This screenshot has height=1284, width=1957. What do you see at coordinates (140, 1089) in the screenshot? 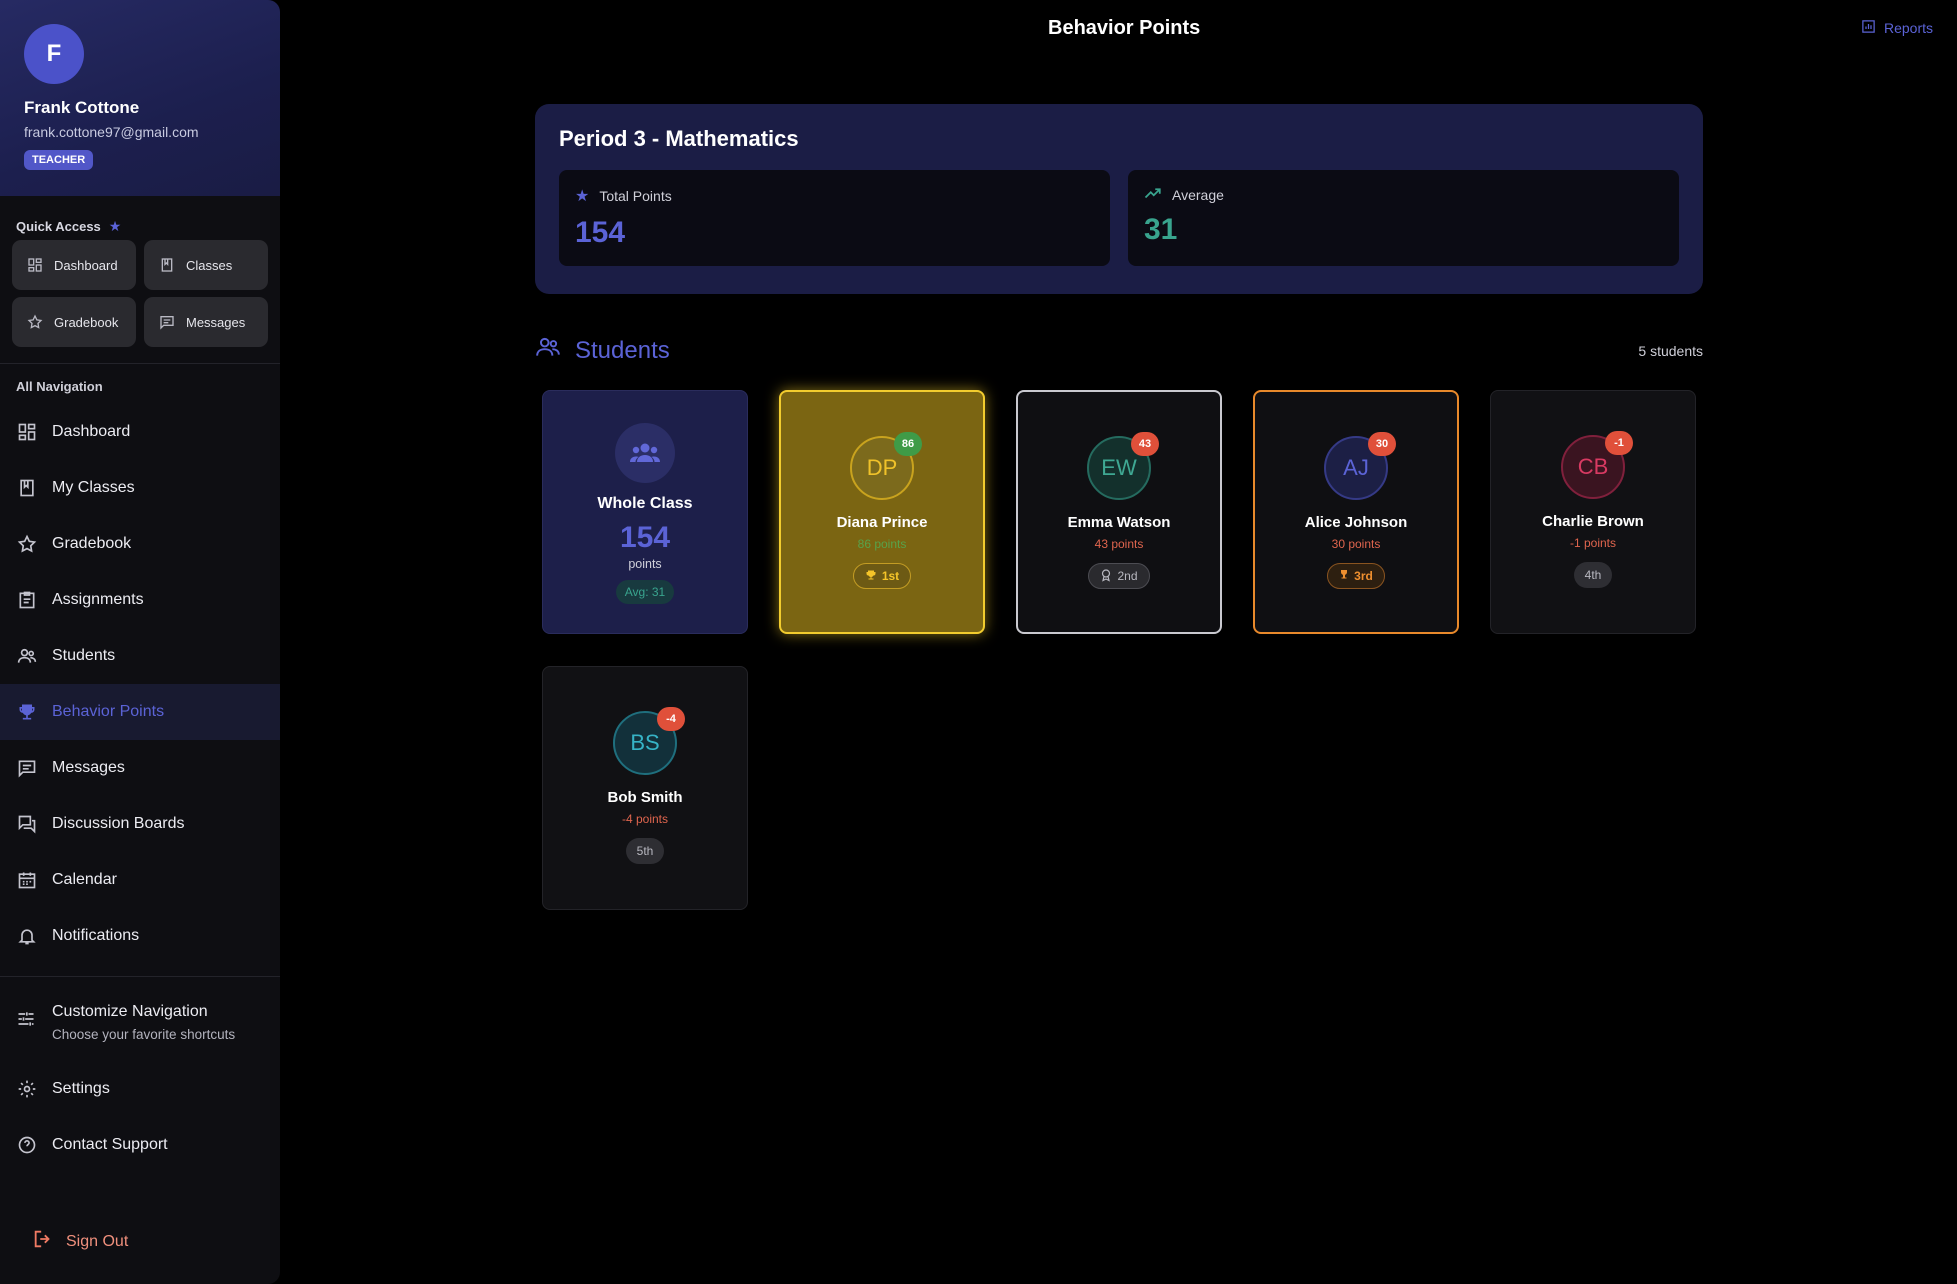
I see `sidebar-item-settings: Settings` at bounding box center [140, 1089].